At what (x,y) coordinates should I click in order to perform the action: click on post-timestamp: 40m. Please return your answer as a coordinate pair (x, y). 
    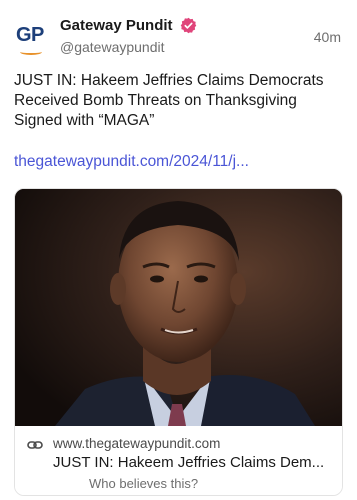
    Looking at the image, I should click on (327, 37).